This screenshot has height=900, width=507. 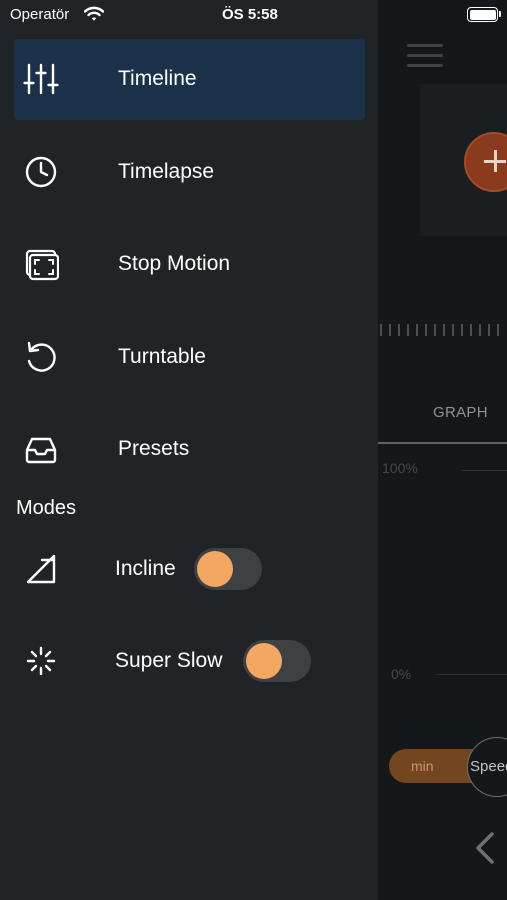 What do you see at coordinates (495, 161) in the screenshot?
I see `plus-icon-vertical` at bounding box center [495, 161].